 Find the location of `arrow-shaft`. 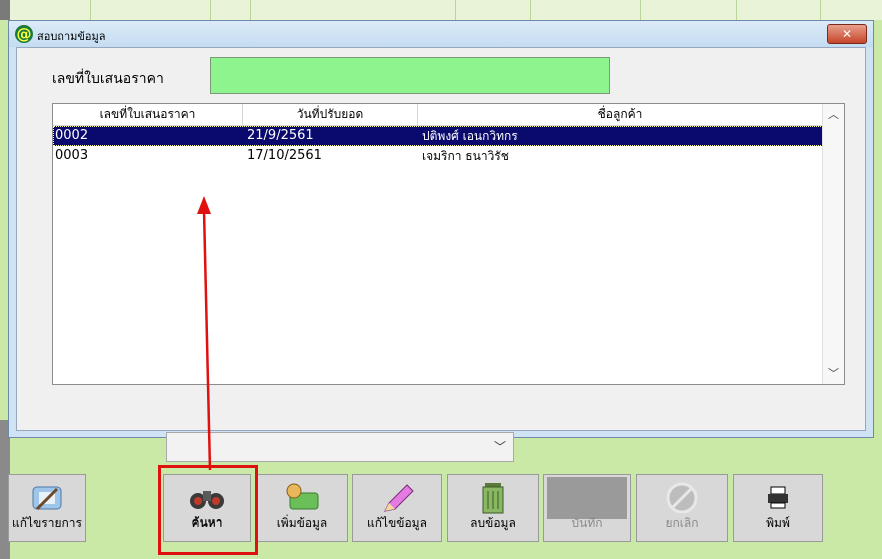

arrow-shaft is located at coordinates (207, 340).